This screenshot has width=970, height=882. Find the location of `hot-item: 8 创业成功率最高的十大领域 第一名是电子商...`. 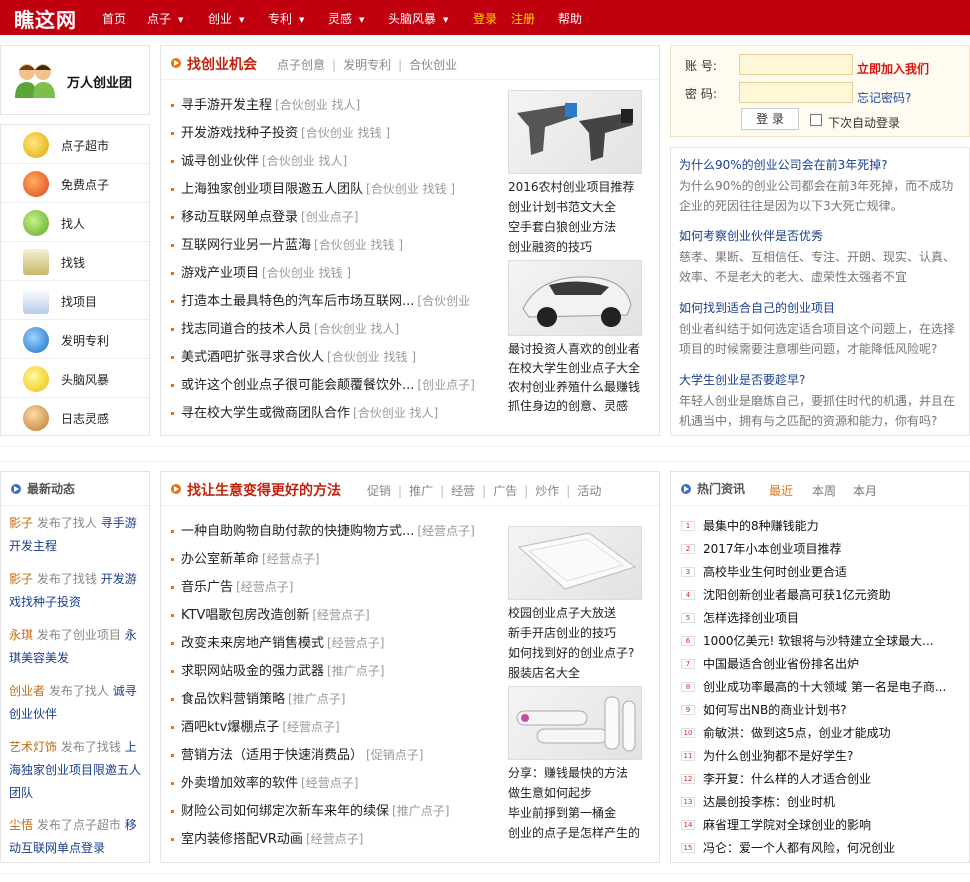

hot-item: 8 创业成功率最高的十大领域 第一名是电子商... is located at coordinates (822, 686).